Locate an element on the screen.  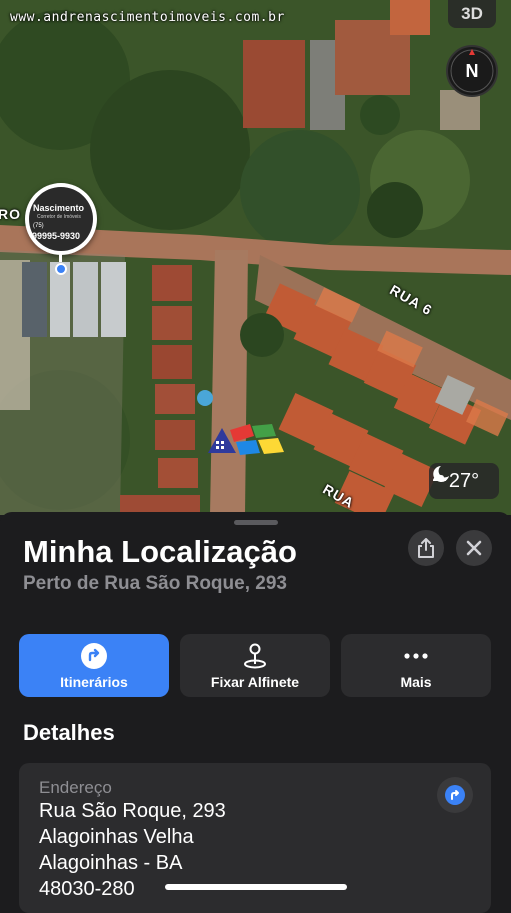
share-button is located at coordinates (426, 548).